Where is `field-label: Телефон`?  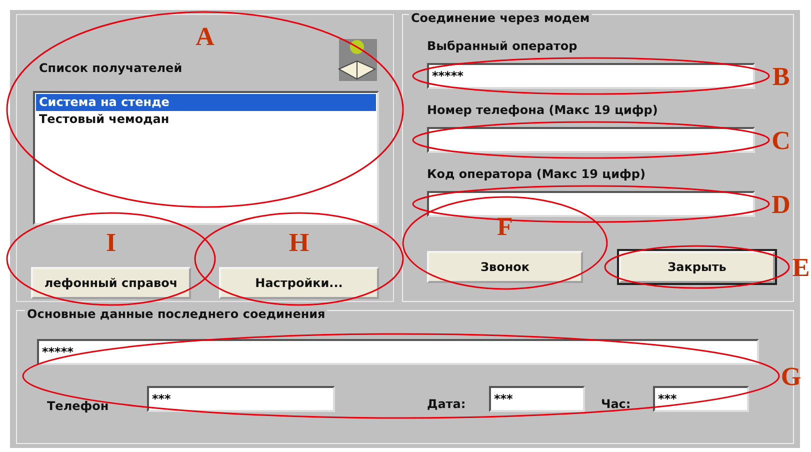 field-label: Телефон is located at coordinates (78, 405).